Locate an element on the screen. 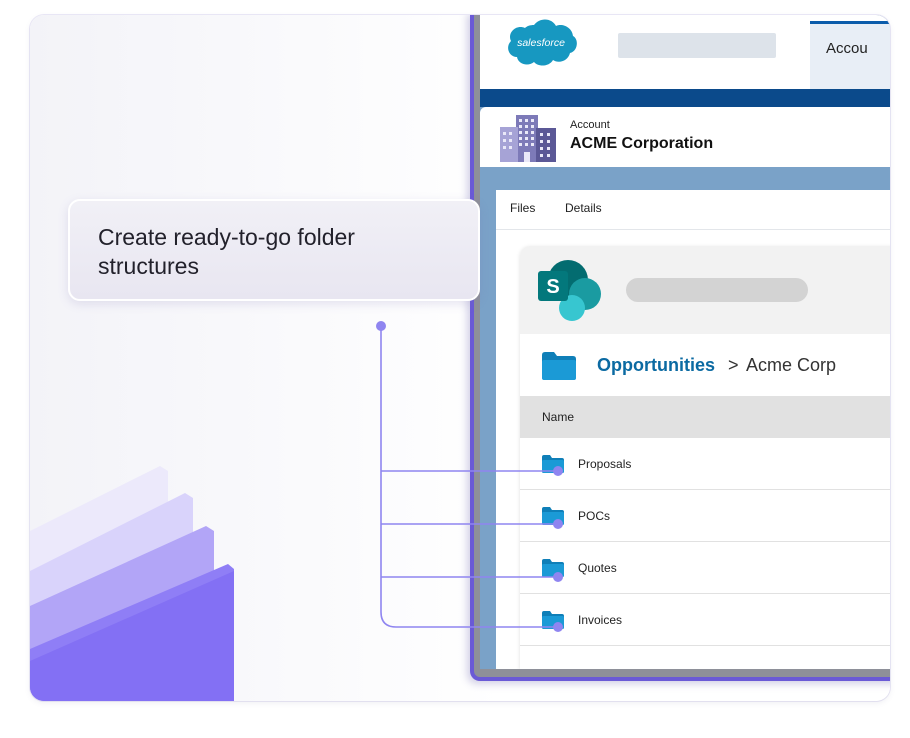 The width and height of the screenshot is (910, 738). global-search-input is located at coordinates (697, 45).